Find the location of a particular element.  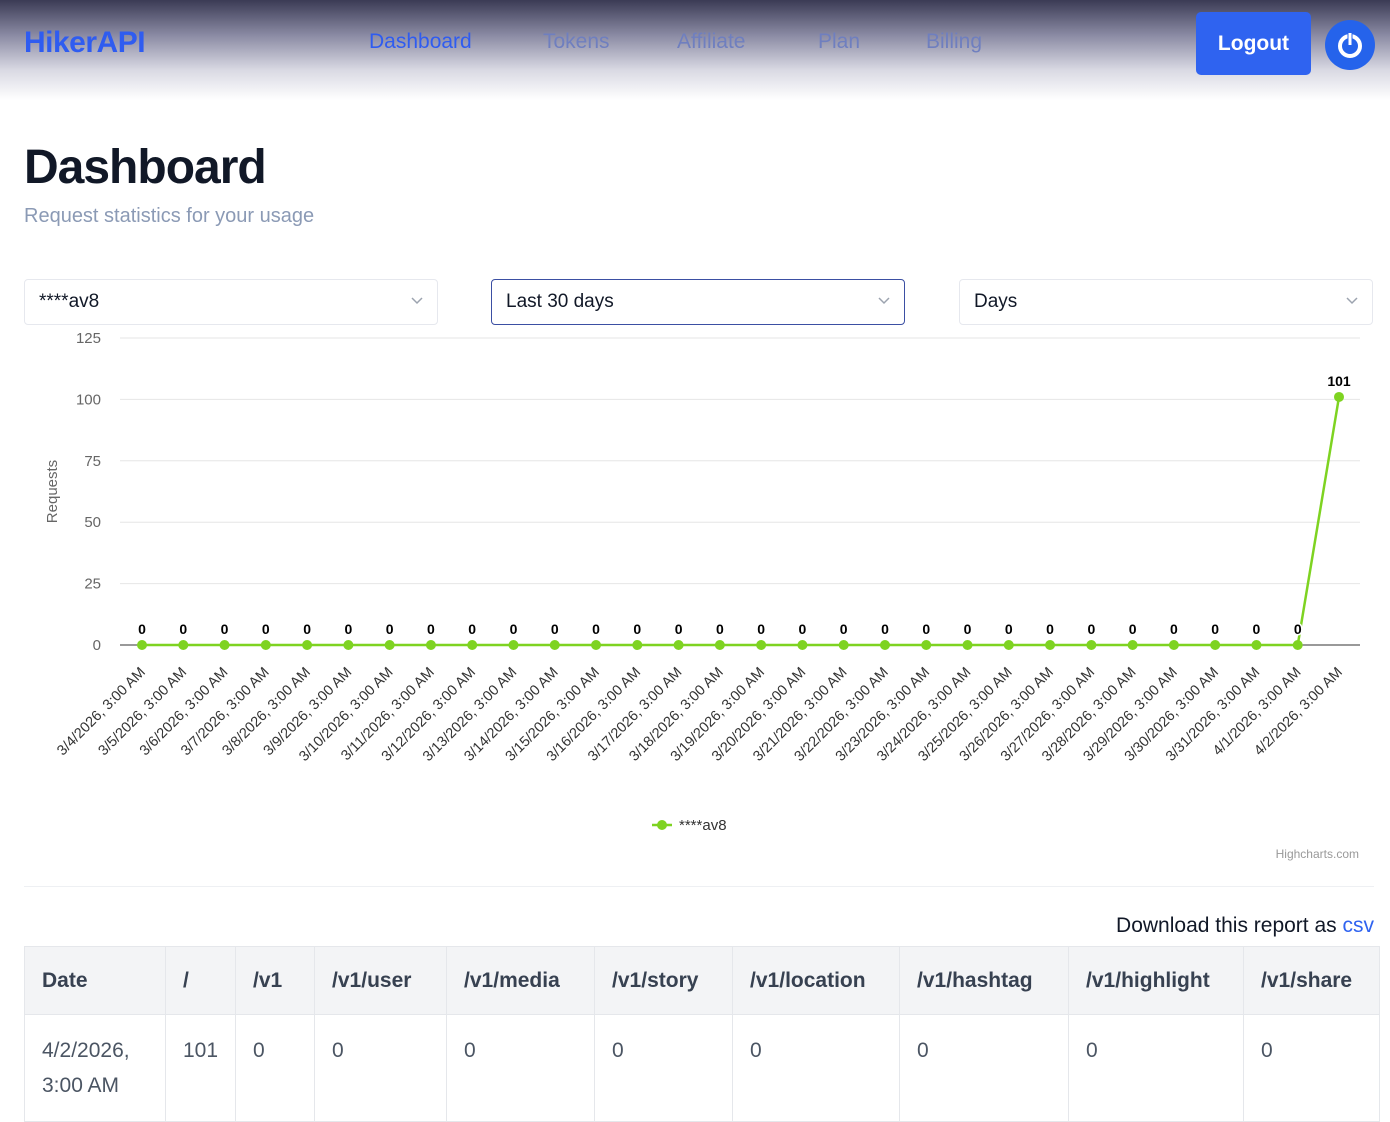

period-select: Last 30 days is located at coordinates (698, 302).